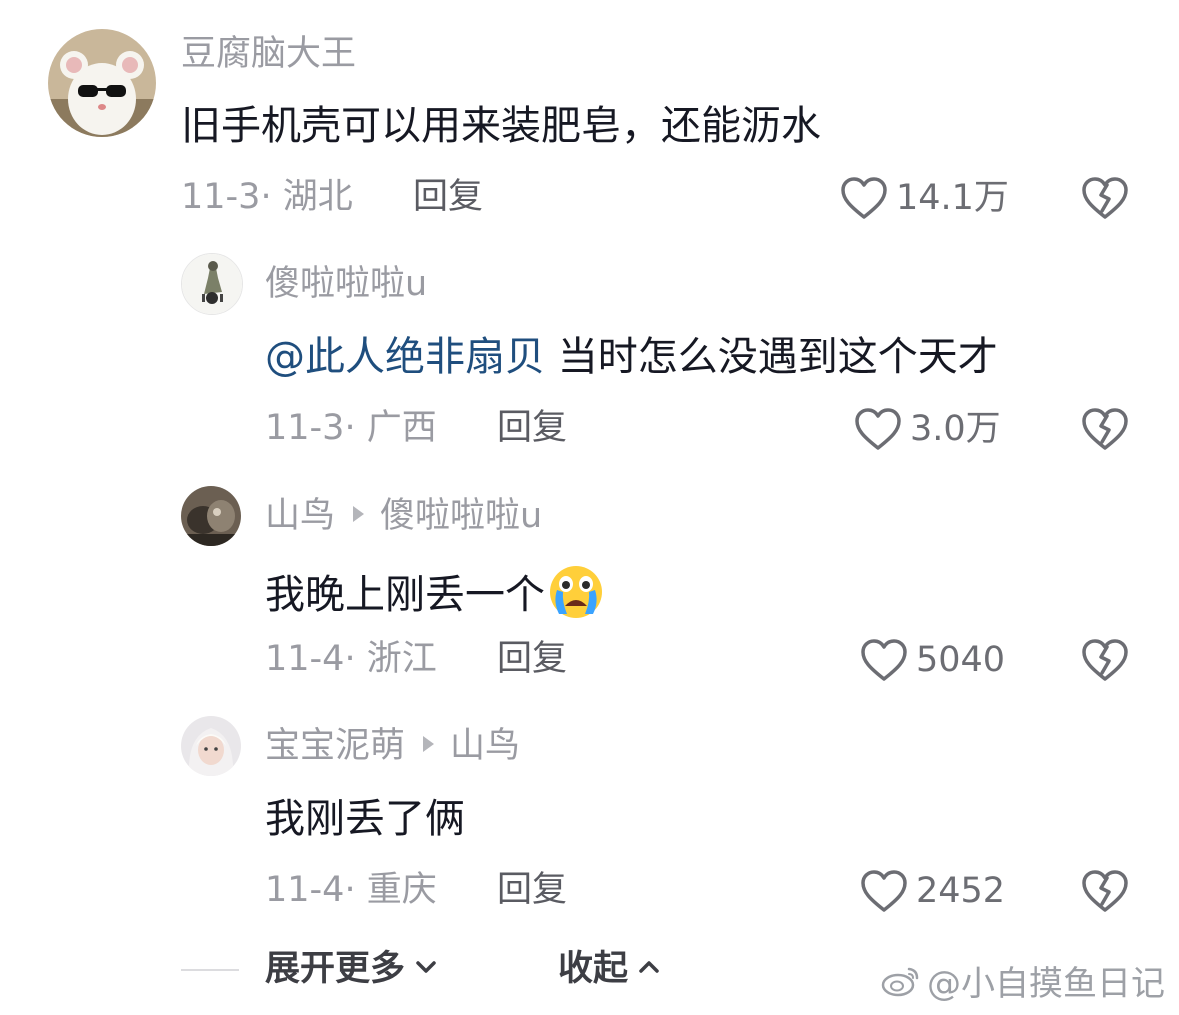 The height and width of the screenshot is (1015, 1179). I want to click on expand-more-button: 展开更多, so click(351, 969).